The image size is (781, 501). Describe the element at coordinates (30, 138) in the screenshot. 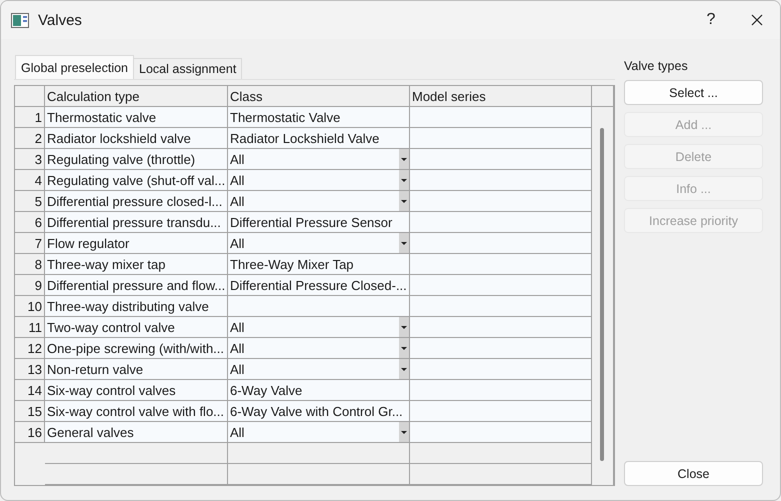

I see `row-number: 2` at that location.